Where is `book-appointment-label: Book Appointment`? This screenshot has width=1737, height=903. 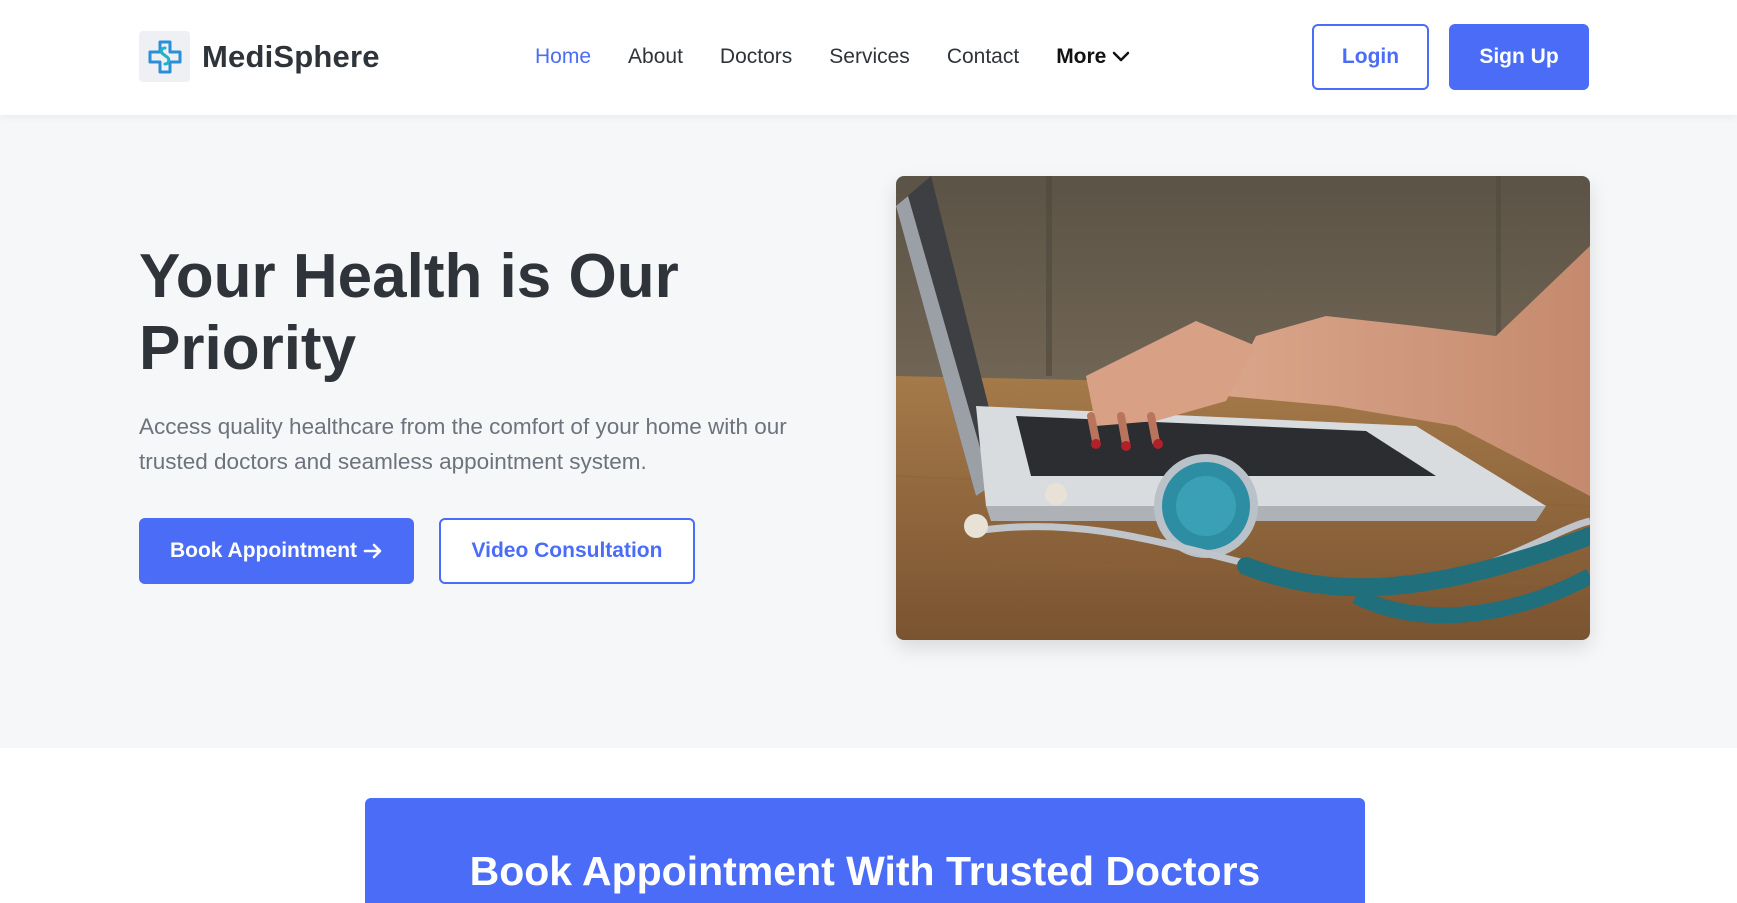 book-appointment-label: Book Appointment is located at coordinates (263, 550).